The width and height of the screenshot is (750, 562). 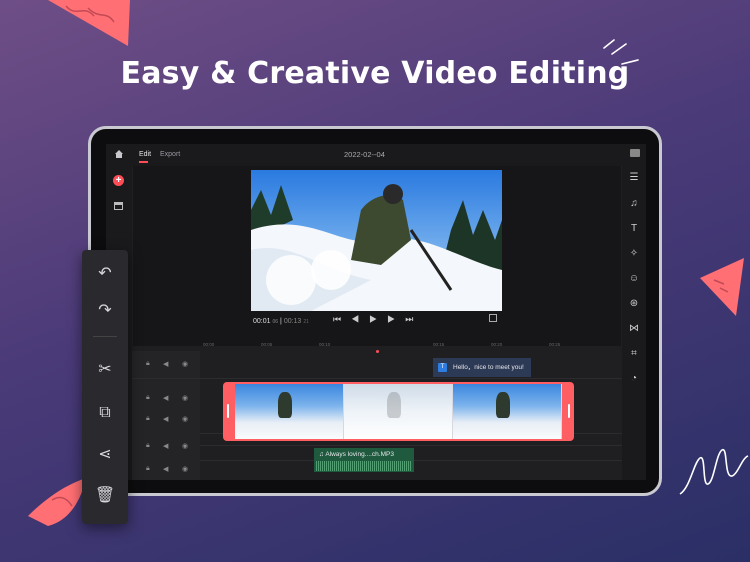 I want to click on emoji-icon: ☺, so click(x=634, y=279).